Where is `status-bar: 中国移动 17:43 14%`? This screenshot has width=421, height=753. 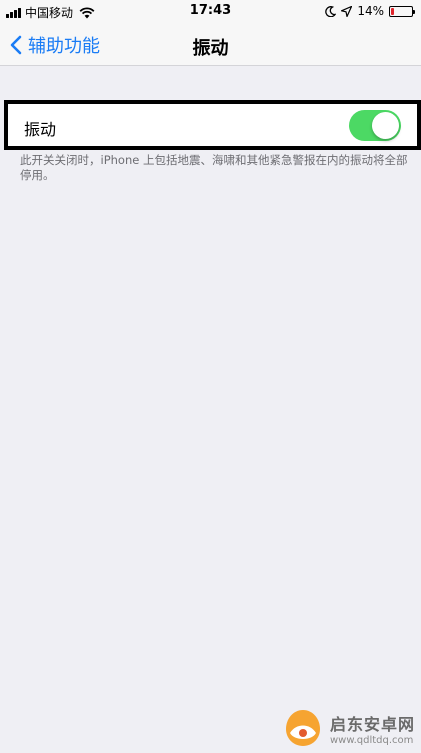
status-bar: 中国移动 17:43 14% is located at coordinates (210, 12).